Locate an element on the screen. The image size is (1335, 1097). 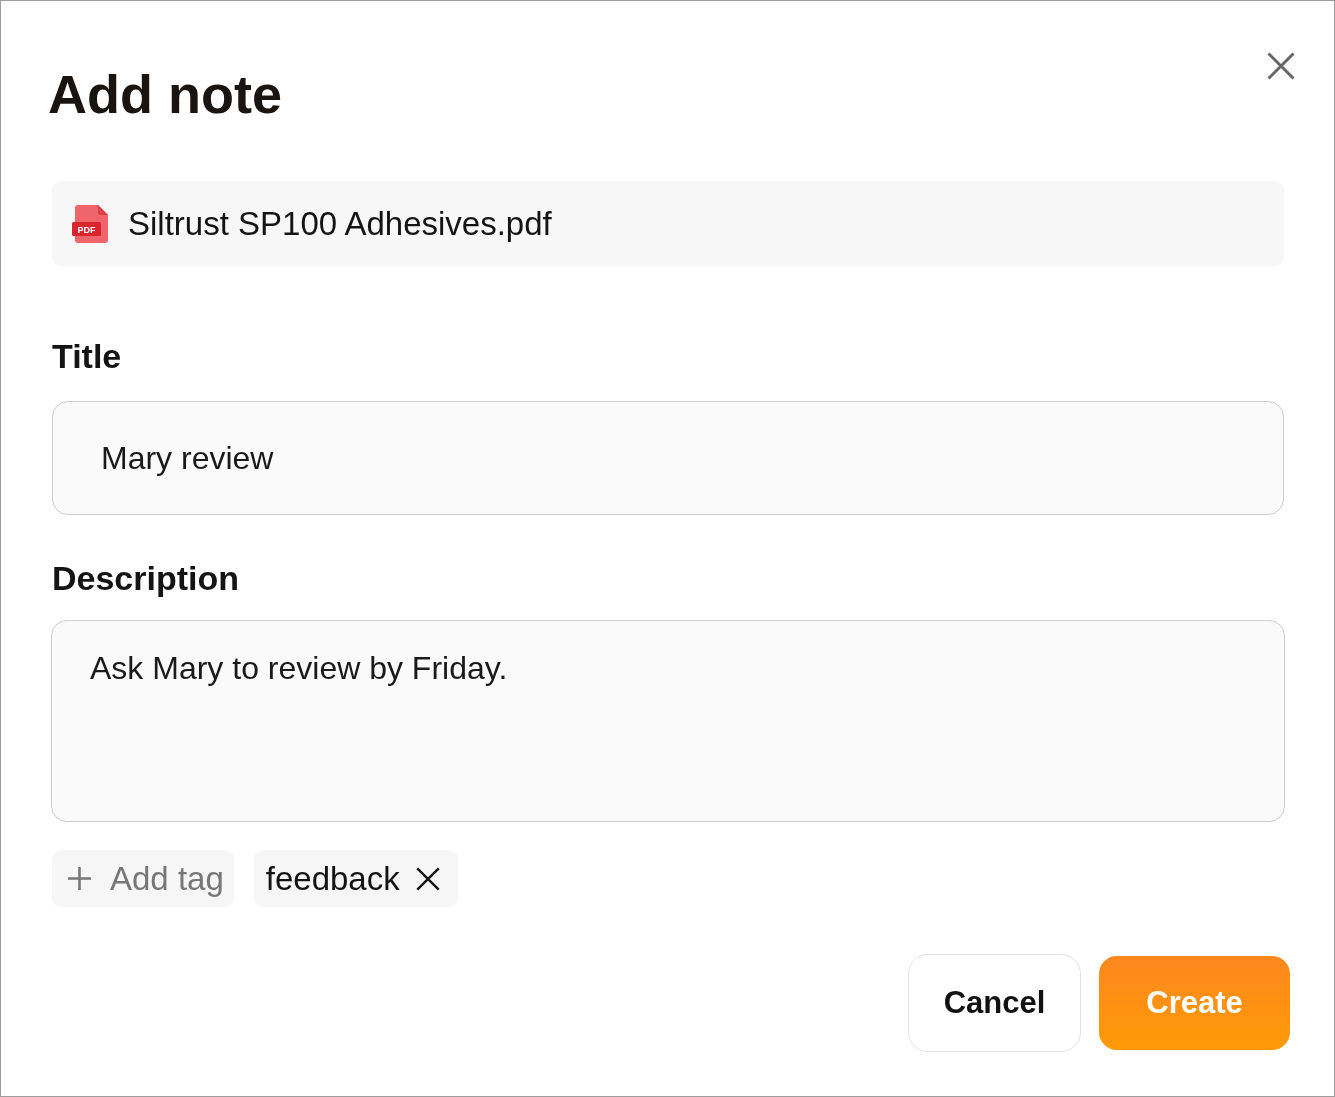
tag-label: feedback is located at coordinates (332, 878).